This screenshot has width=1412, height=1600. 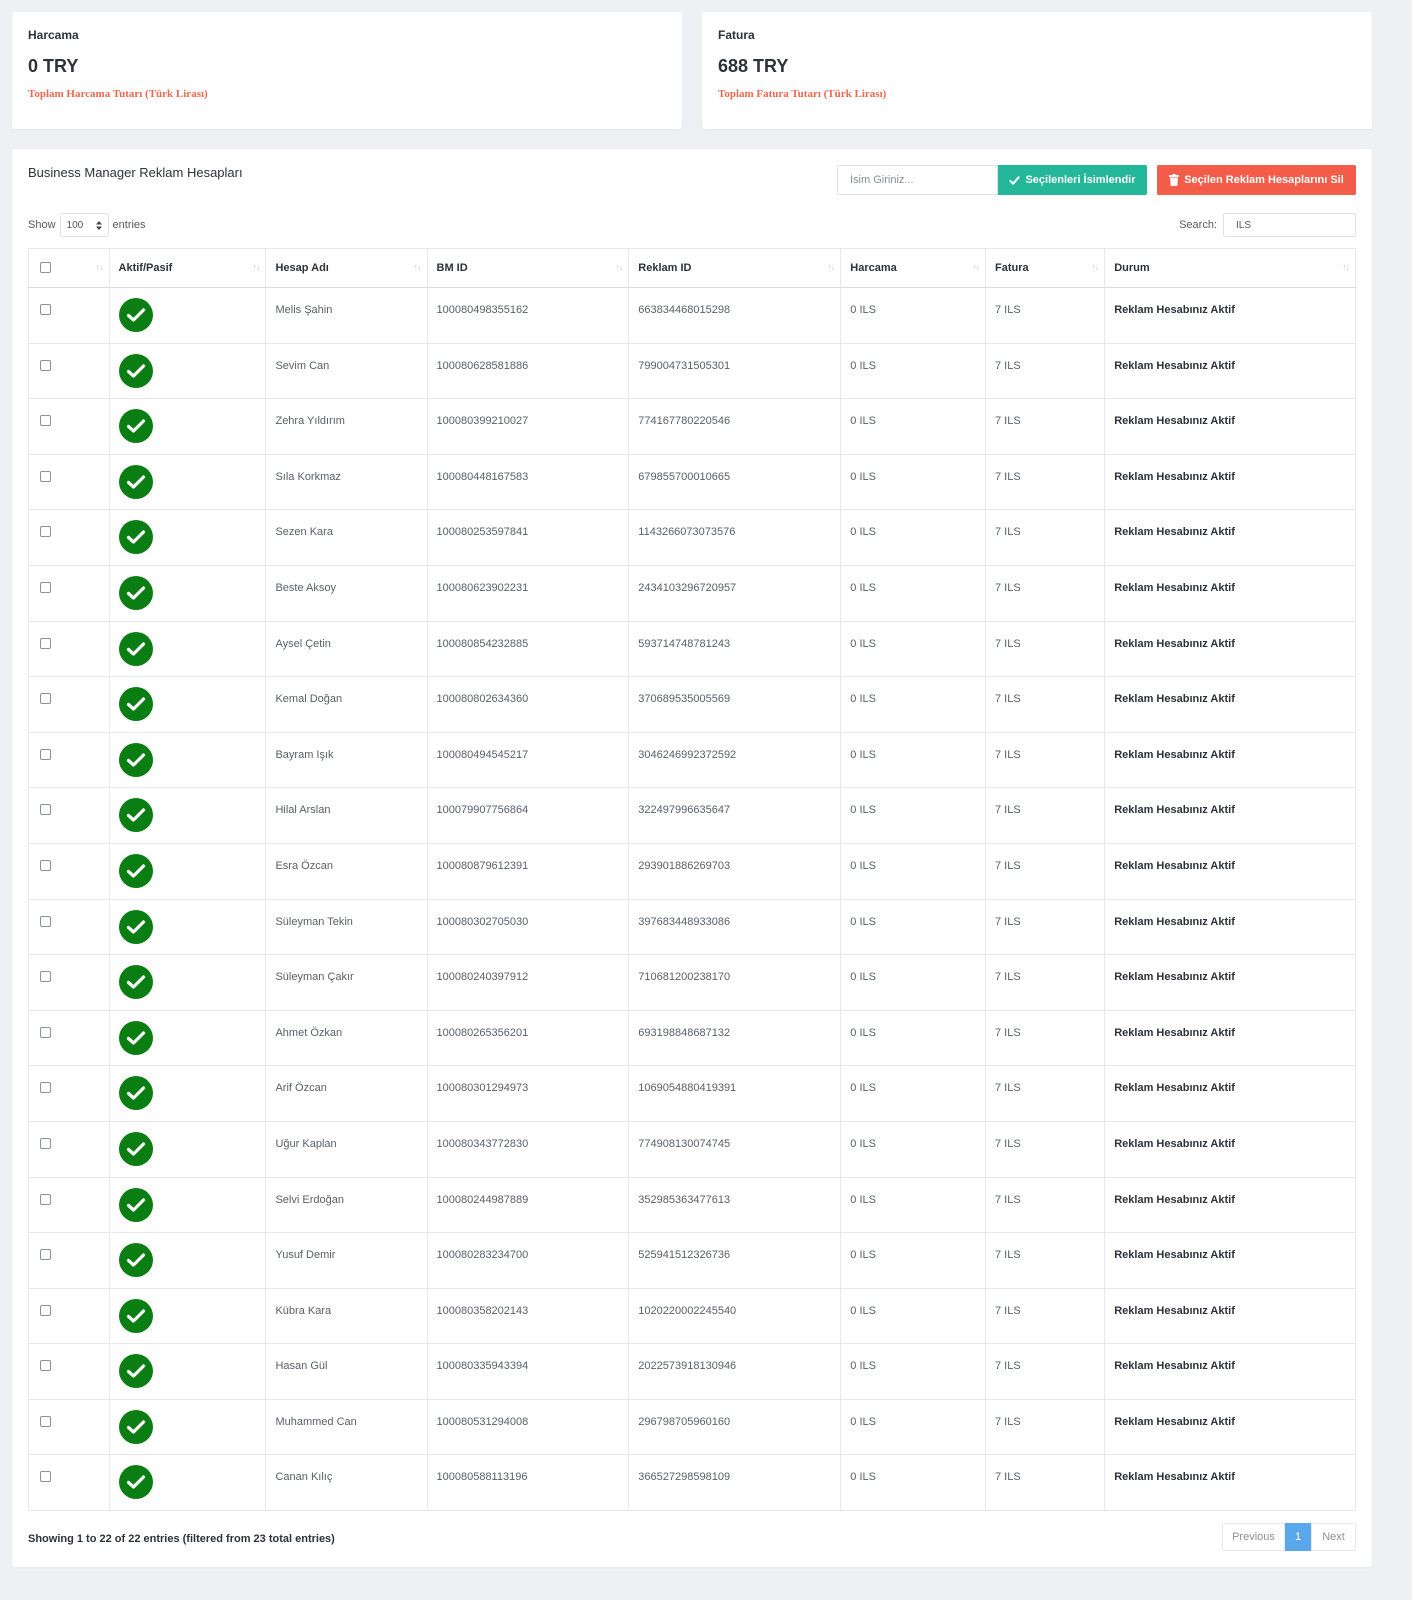 I want to click on row-bm-id: 100080854232885, so click(x=528, y=649).